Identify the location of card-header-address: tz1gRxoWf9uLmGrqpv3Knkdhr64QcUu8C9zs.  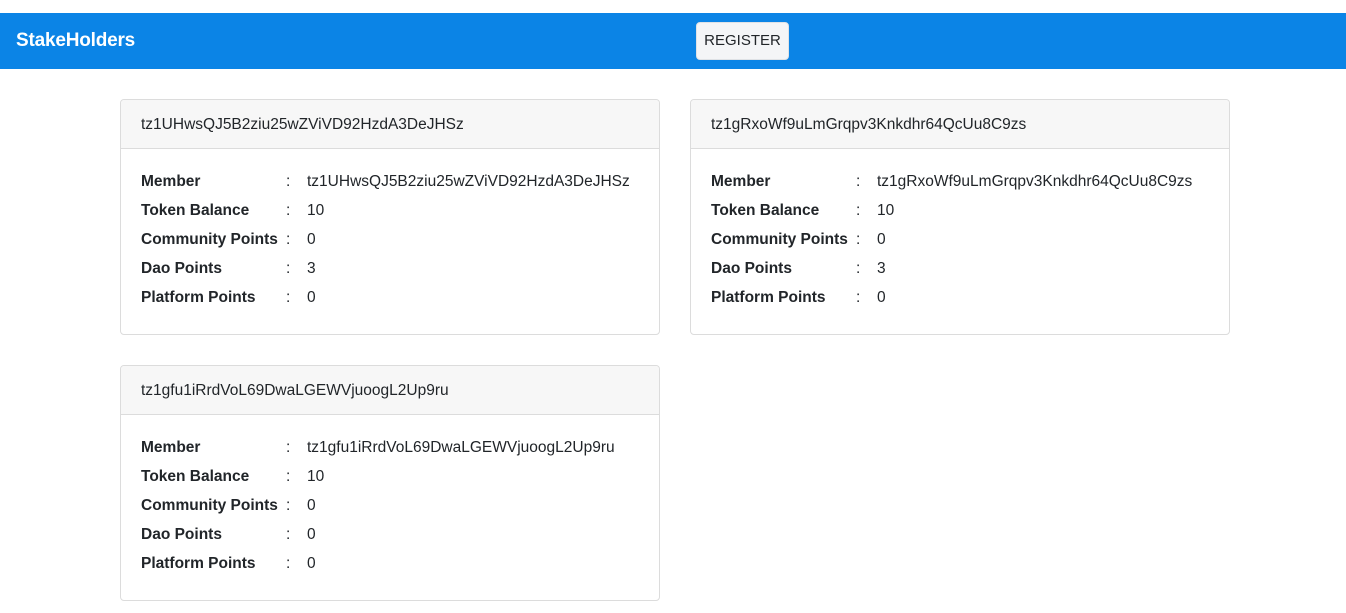
(960, 124).